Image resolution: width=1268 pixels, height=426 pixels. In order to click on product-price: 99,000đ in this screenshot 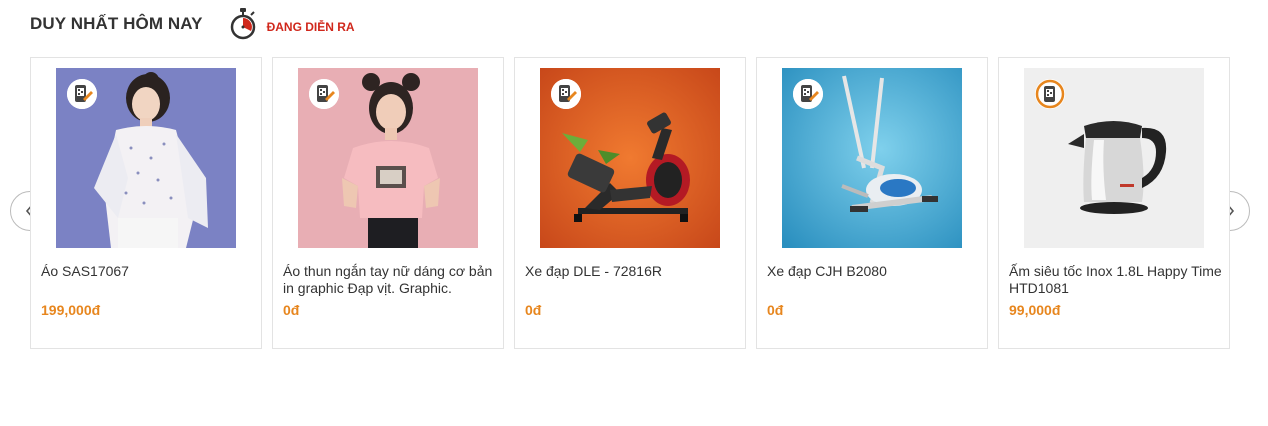, I will do `click(1035, 310)`.